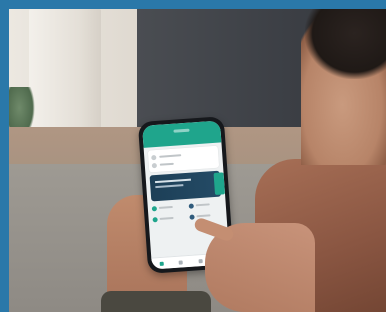 This screenshot has width=386, height=312. I want to click on account-card, so click(183, 159).